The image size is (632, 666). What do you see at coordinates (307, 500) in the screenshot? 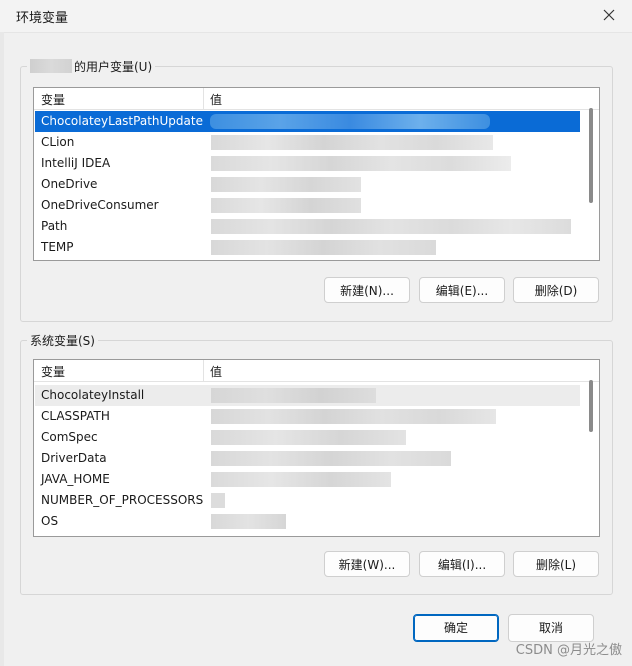
I see `system-row-number-of-processors: NUMBER_OF_PROCESSORS` at bounding box center [307, 500].